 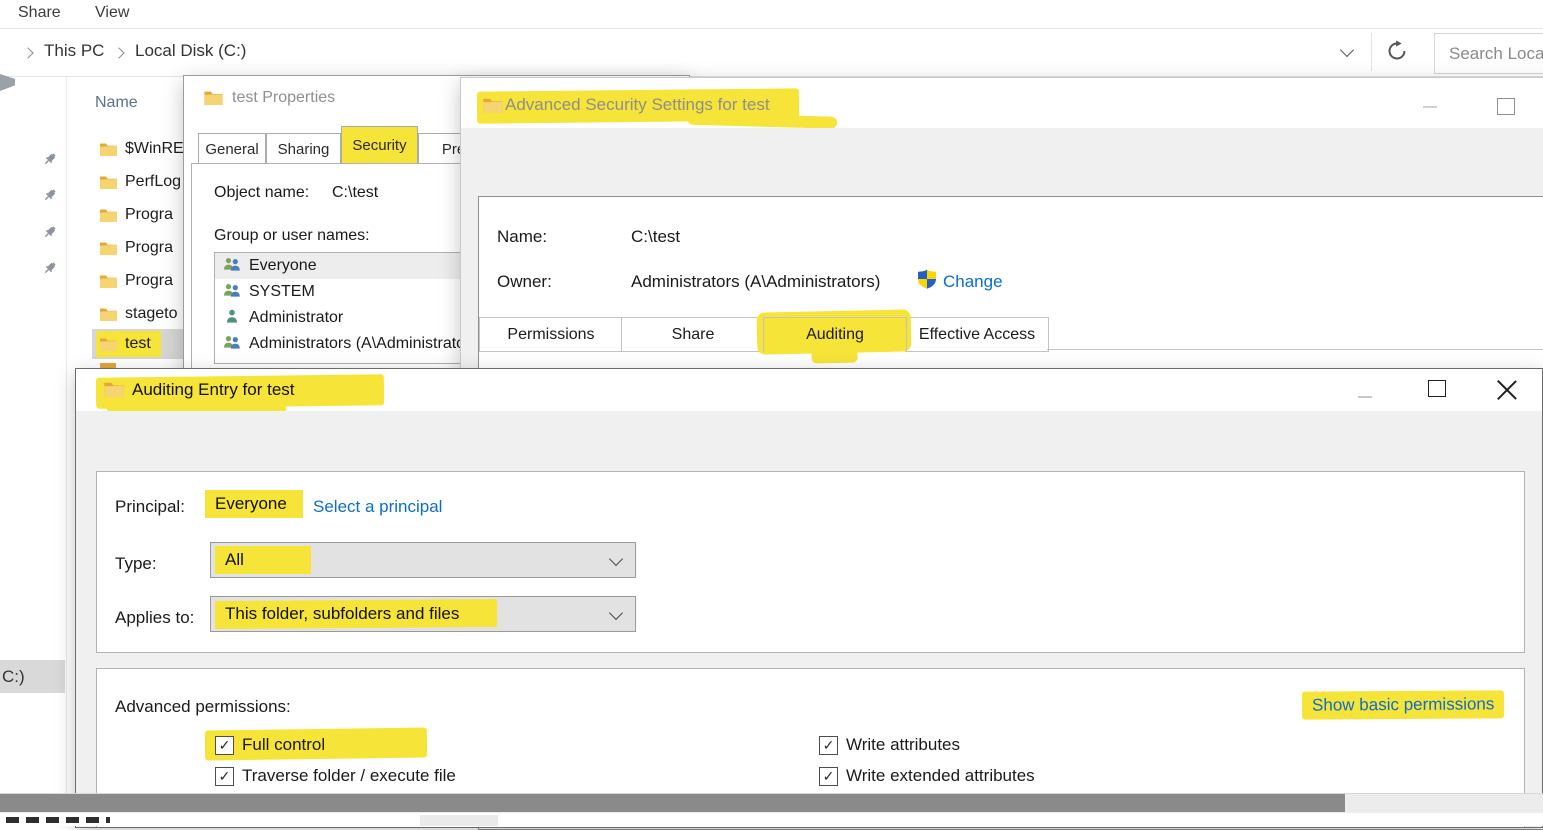 What do you see at coordinates (616, 559) in the screenshot?
I see `chevron-down-icon` at bounding box center [616, 559].